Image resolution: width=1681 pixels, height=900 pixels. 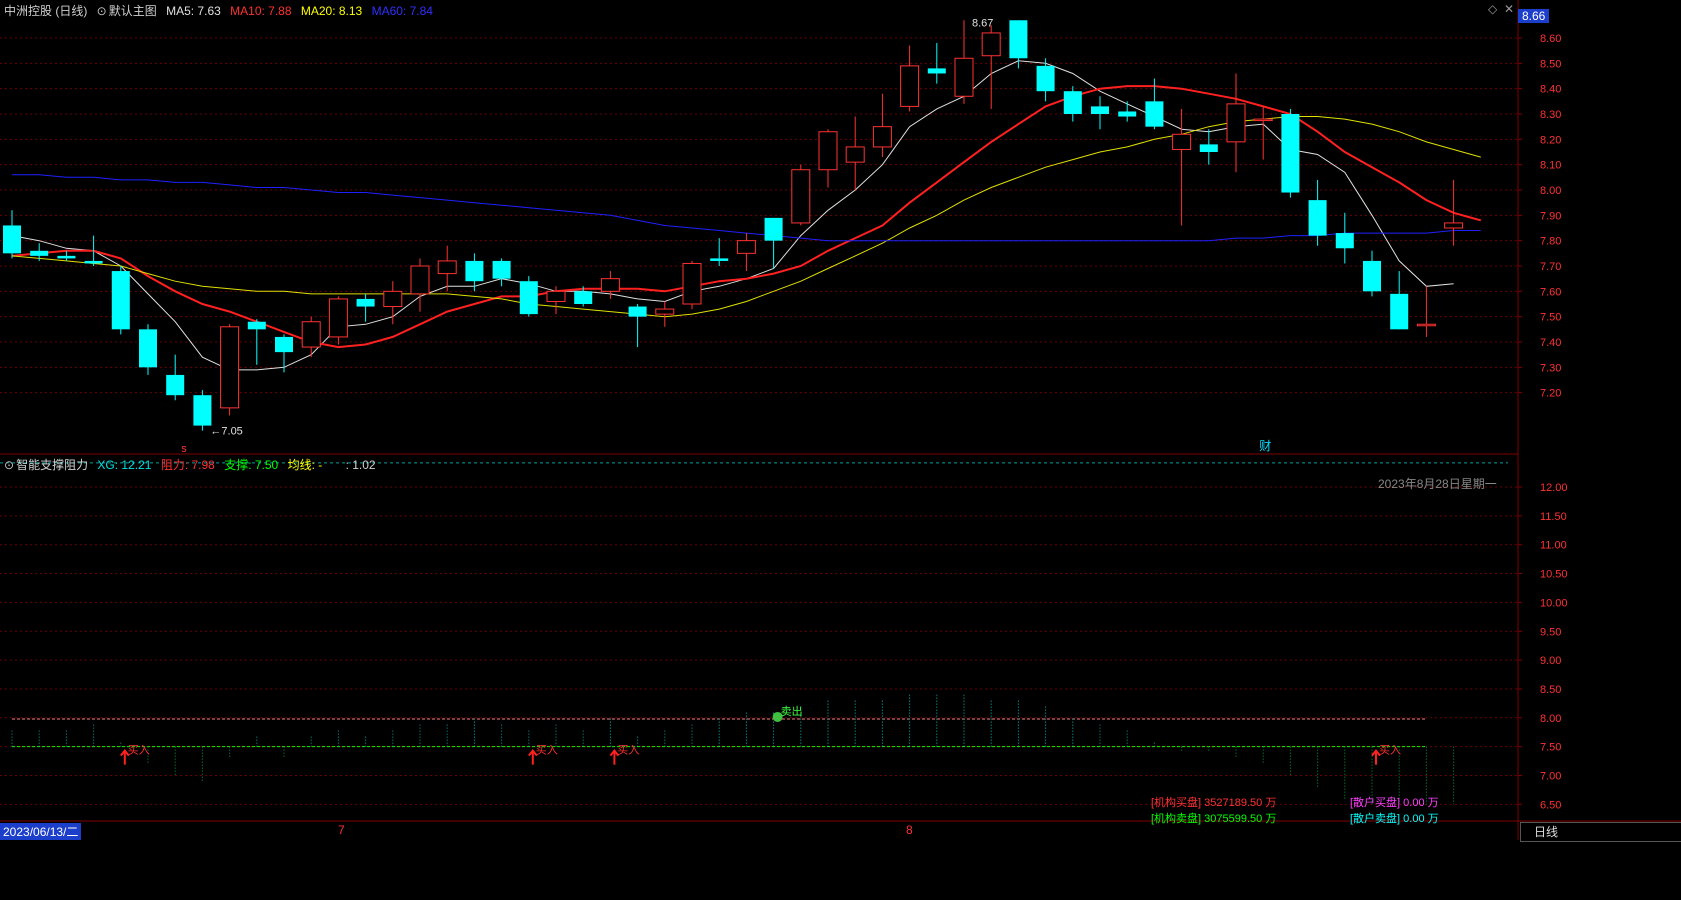 I want to click on date-label: 2023年8月28日星期一, so click(x=1437, y=484).